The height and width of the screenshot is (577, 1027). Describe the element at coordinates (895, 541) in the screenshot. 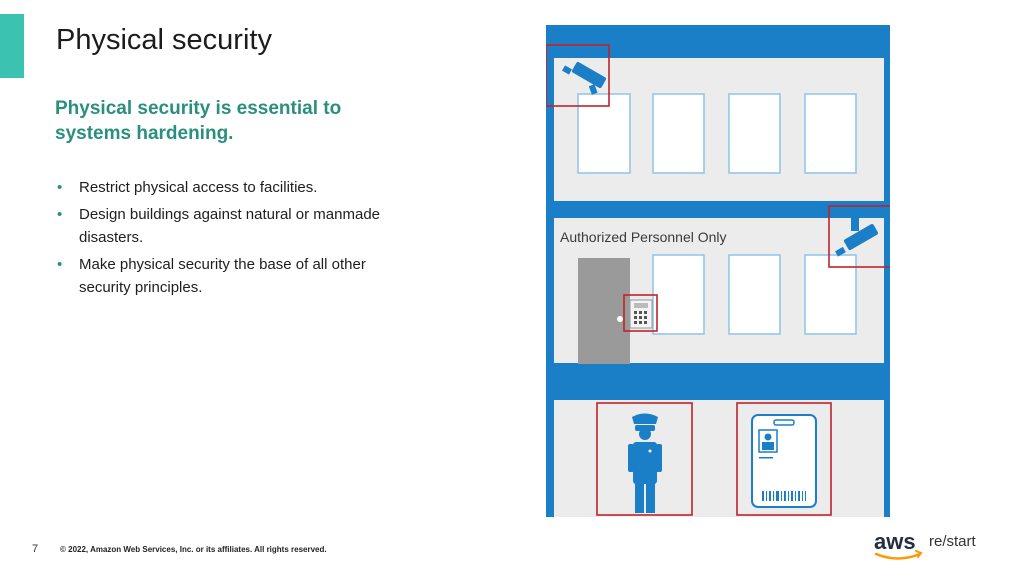

I see `aws-logo-text: aws` at that location.